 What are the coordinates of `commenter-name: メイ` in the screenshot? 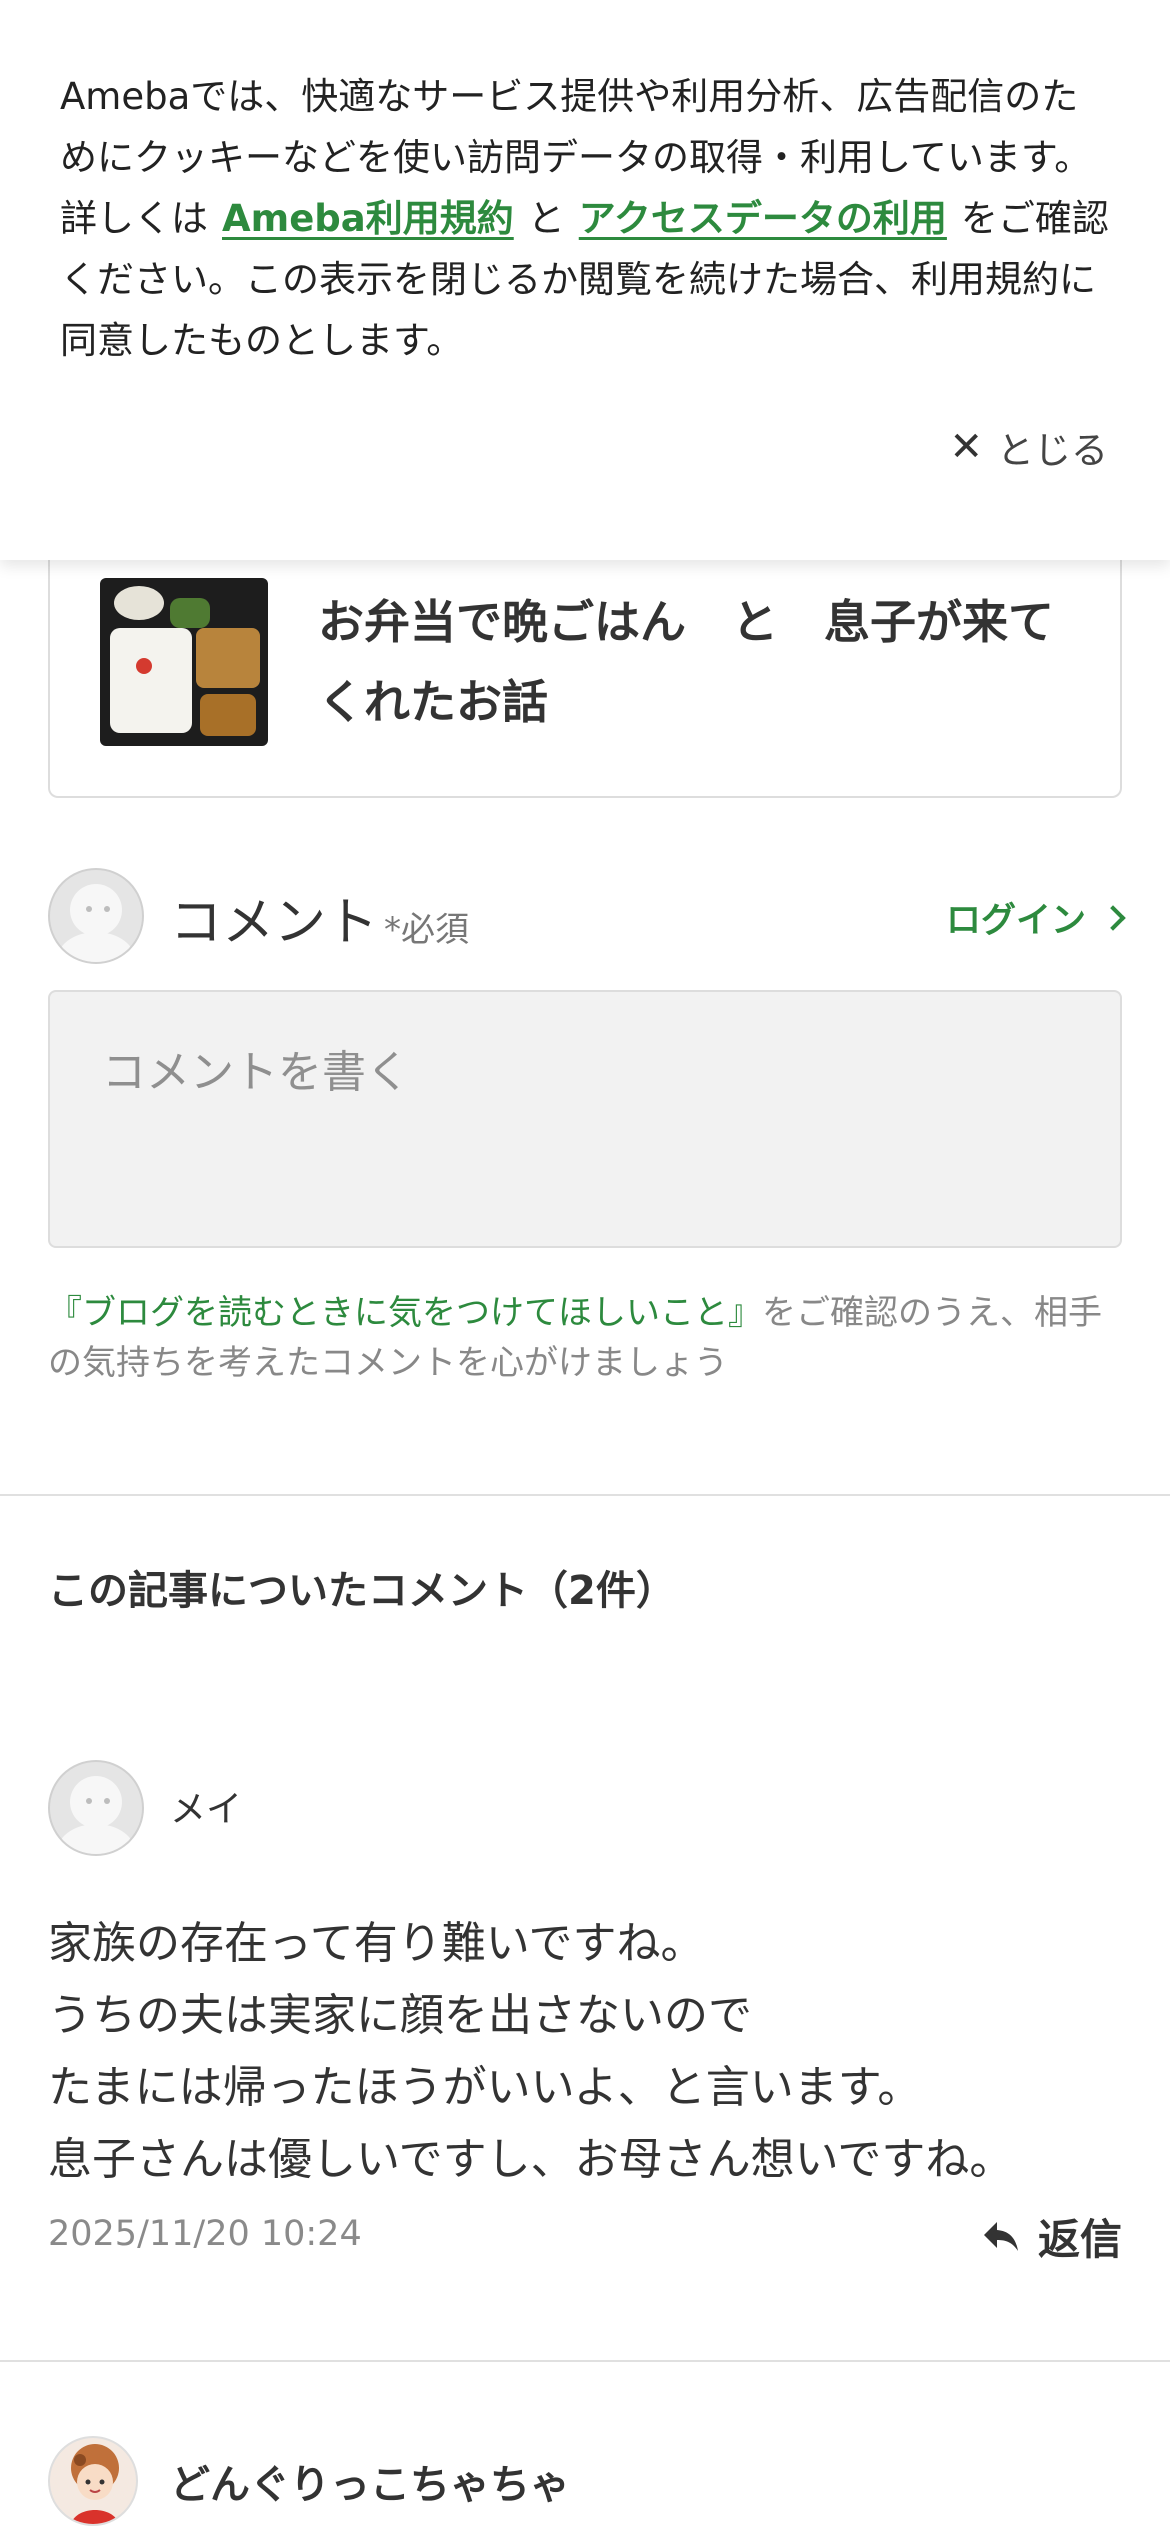 It's located at (206, 1806).